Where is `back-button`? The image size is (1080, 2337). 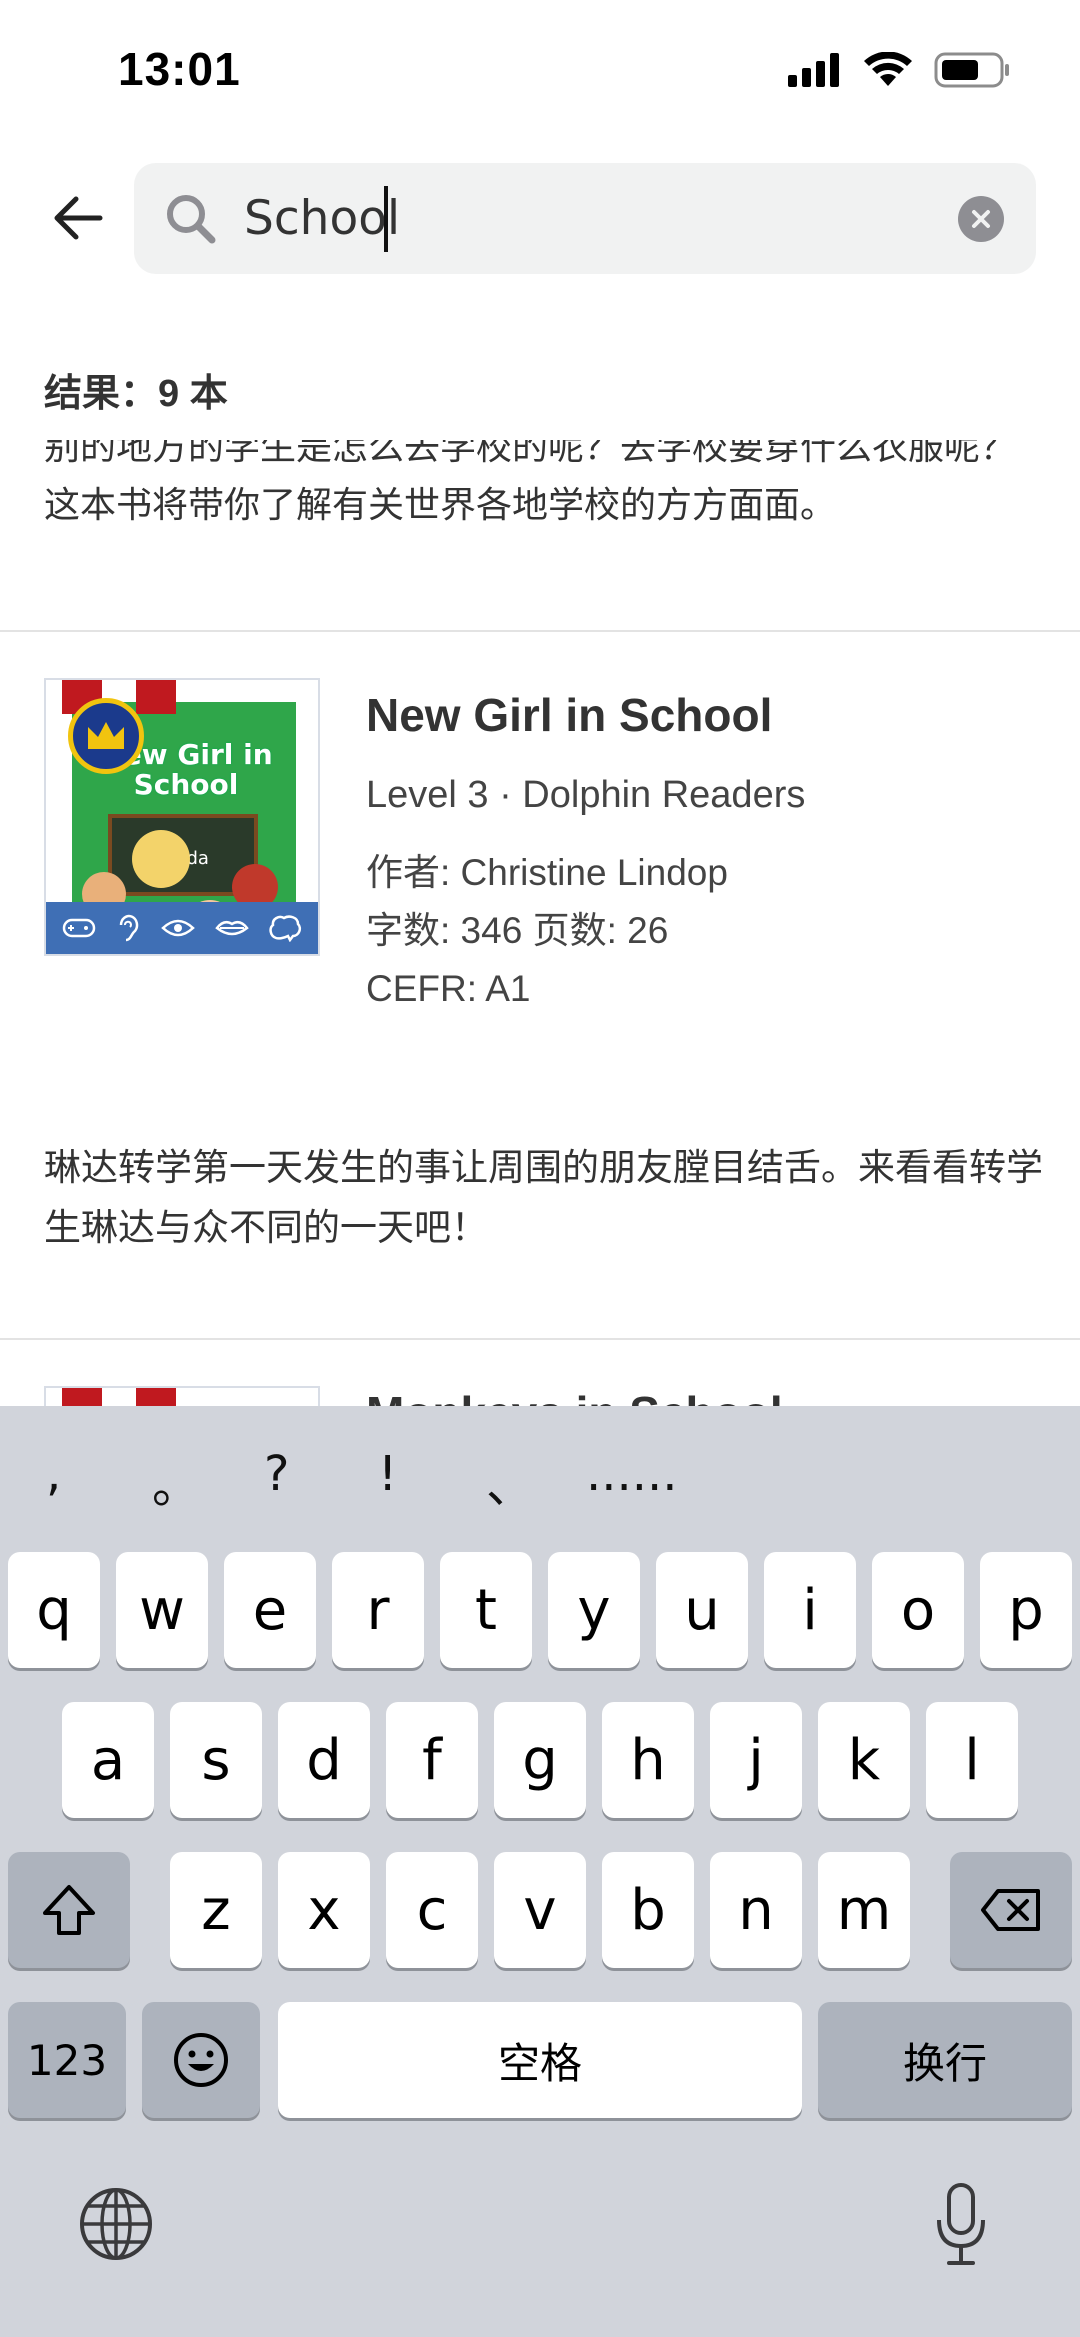 back-button is located at coordinates (78, 218).